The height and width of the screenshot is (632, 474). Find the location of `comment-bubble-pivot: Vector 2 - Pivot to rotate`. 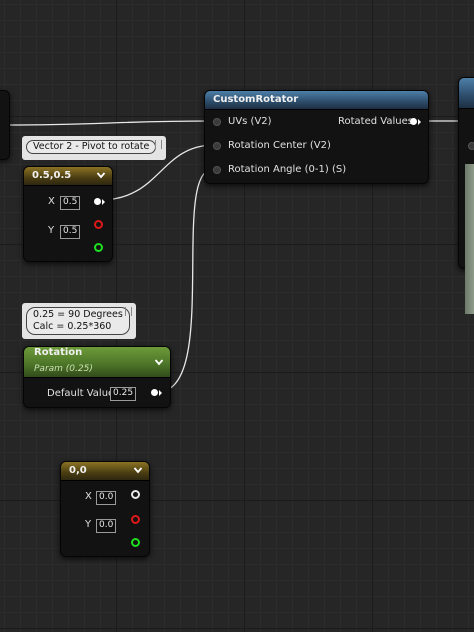

comment-bubble-pivot: Vector 2 - Pivot to rotate is located at coordinates (94, 148).